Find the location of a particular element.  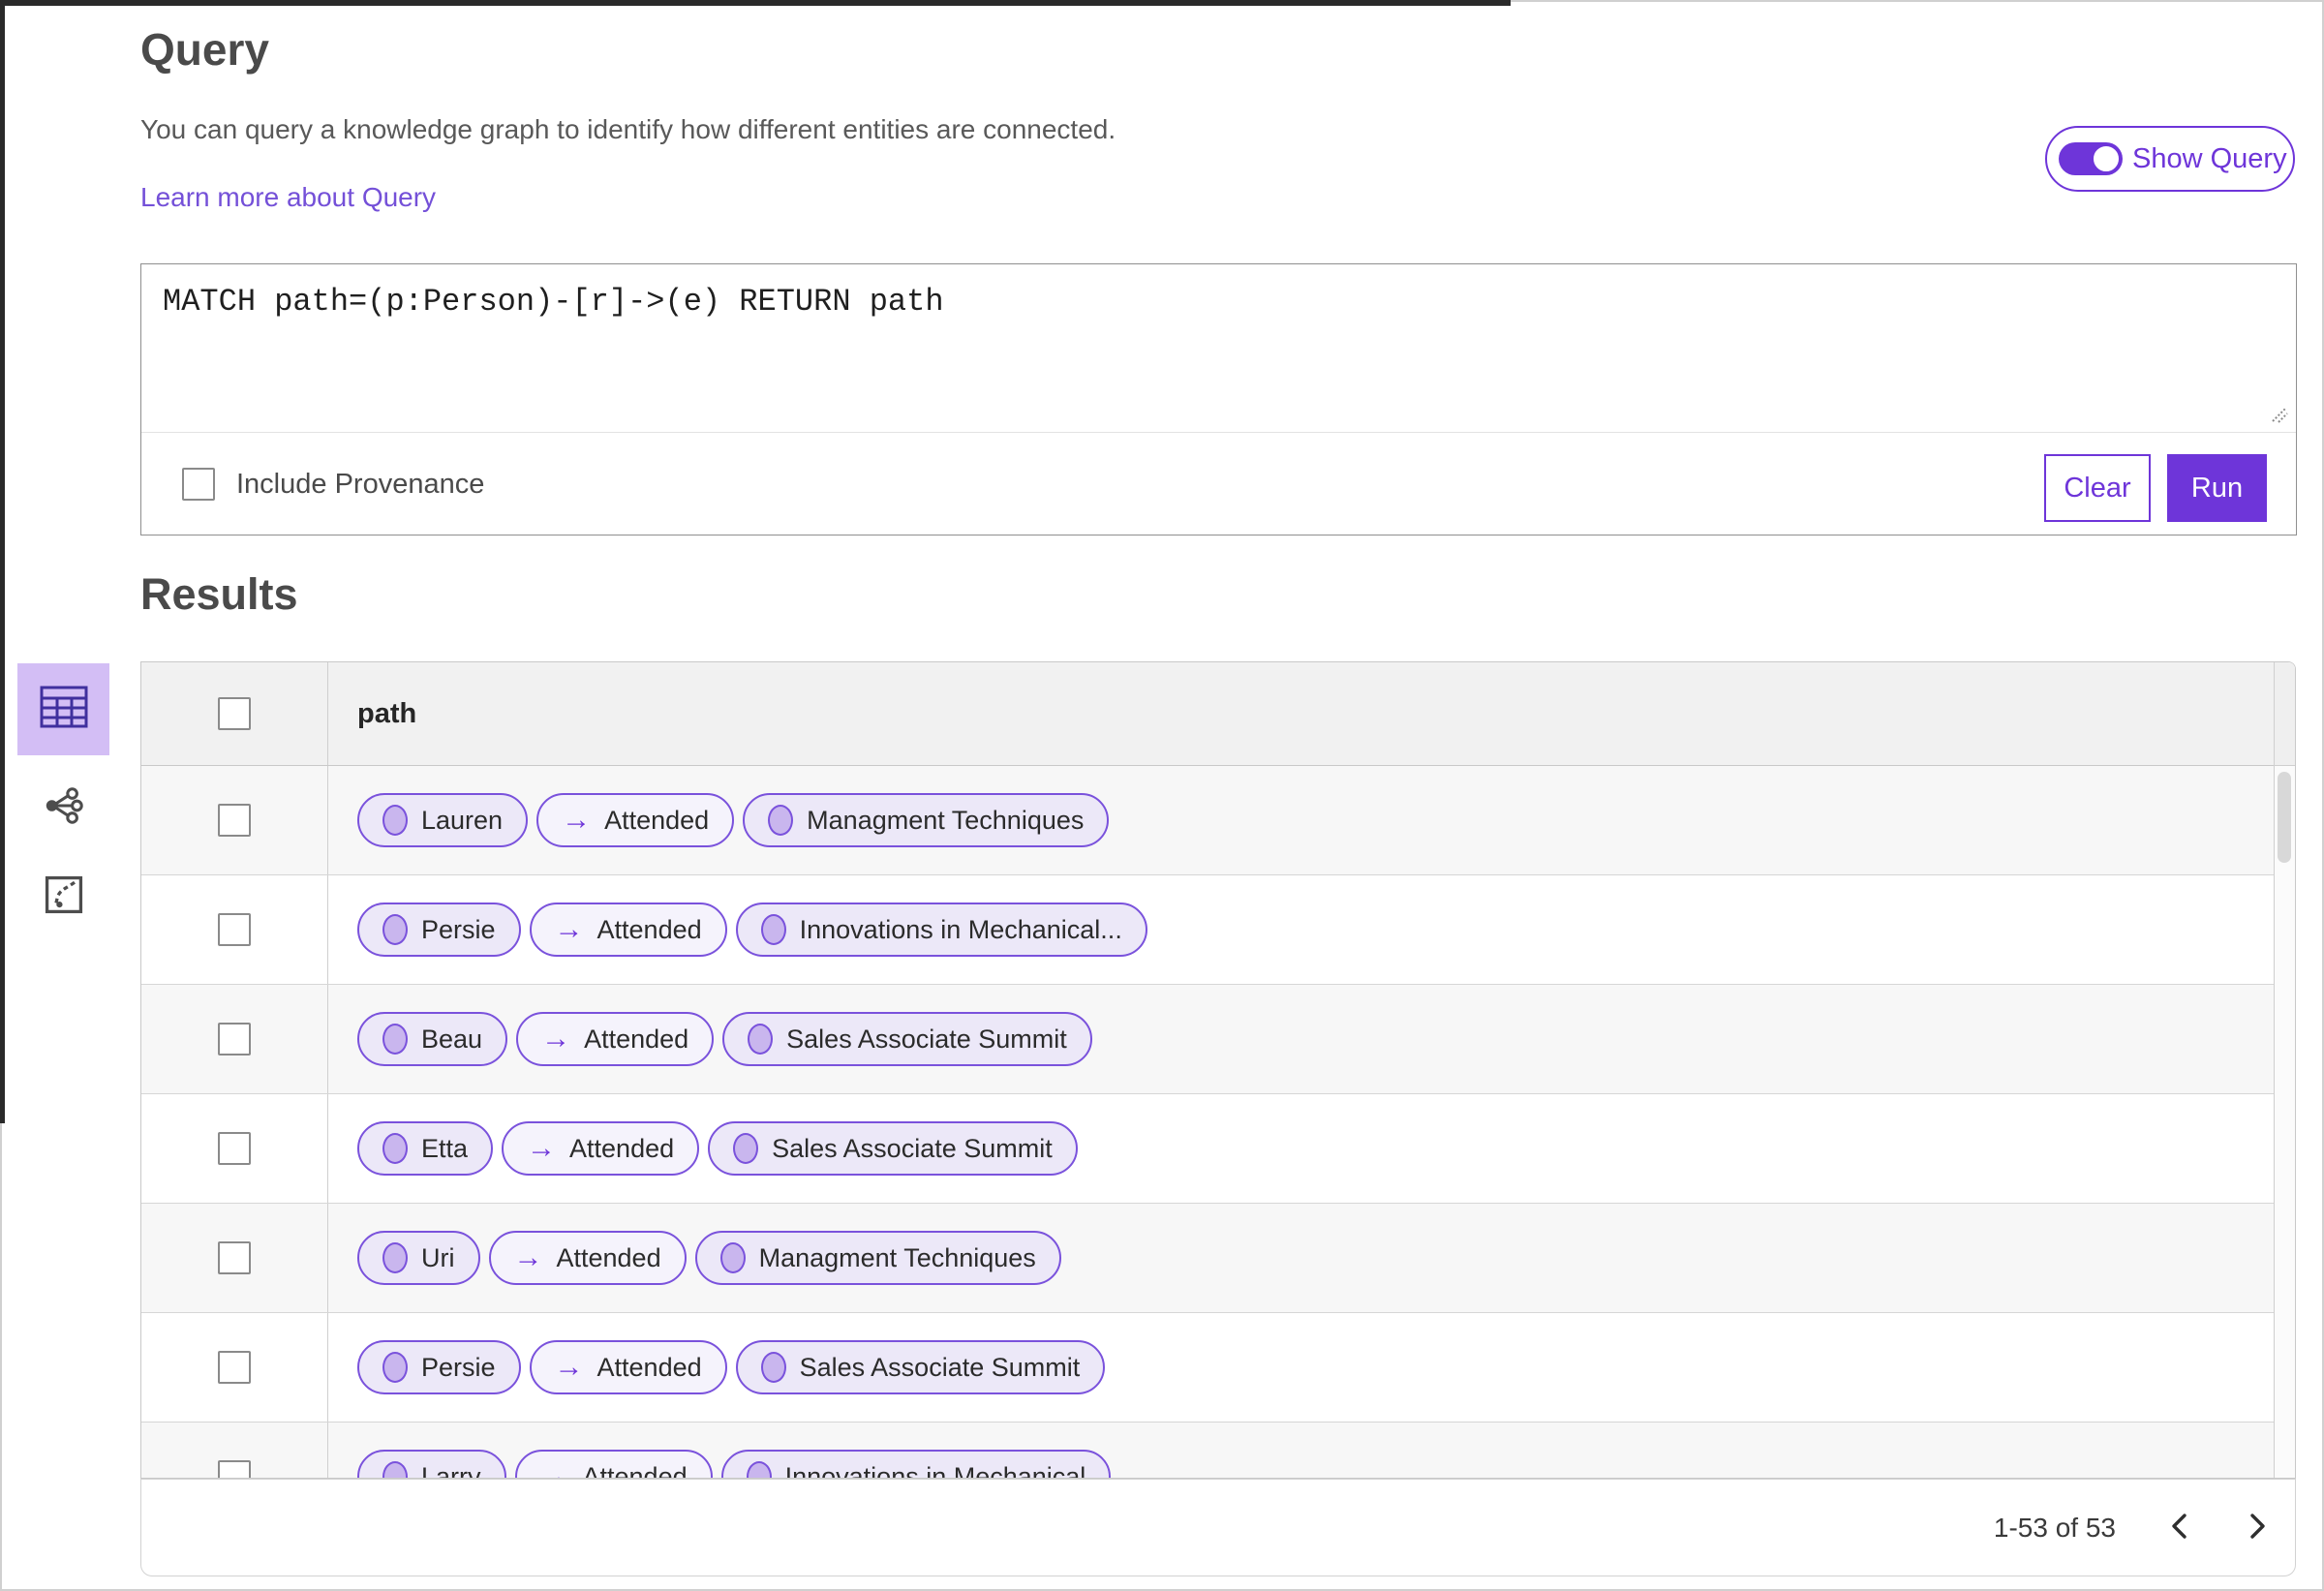

map-view-button is located at coordinates (64, 897).